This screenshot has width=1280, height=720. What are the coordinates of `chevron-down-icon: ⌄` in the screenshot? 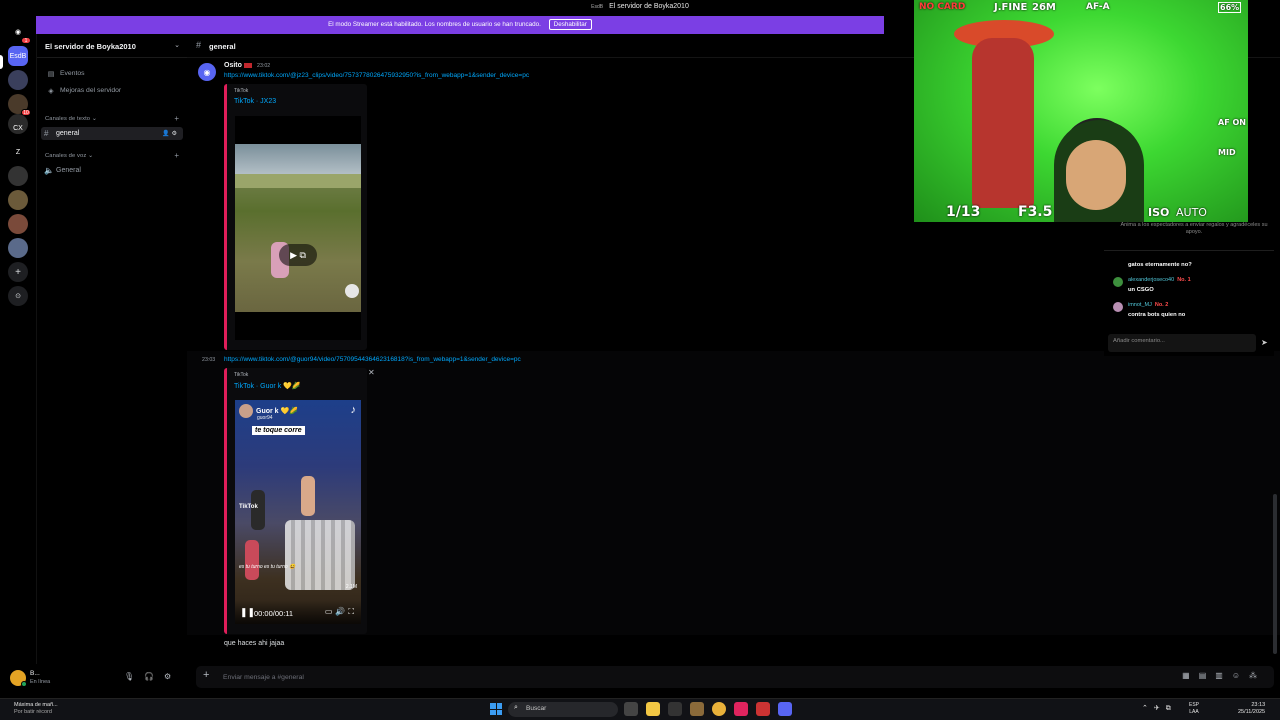 It's located at (177, 45).